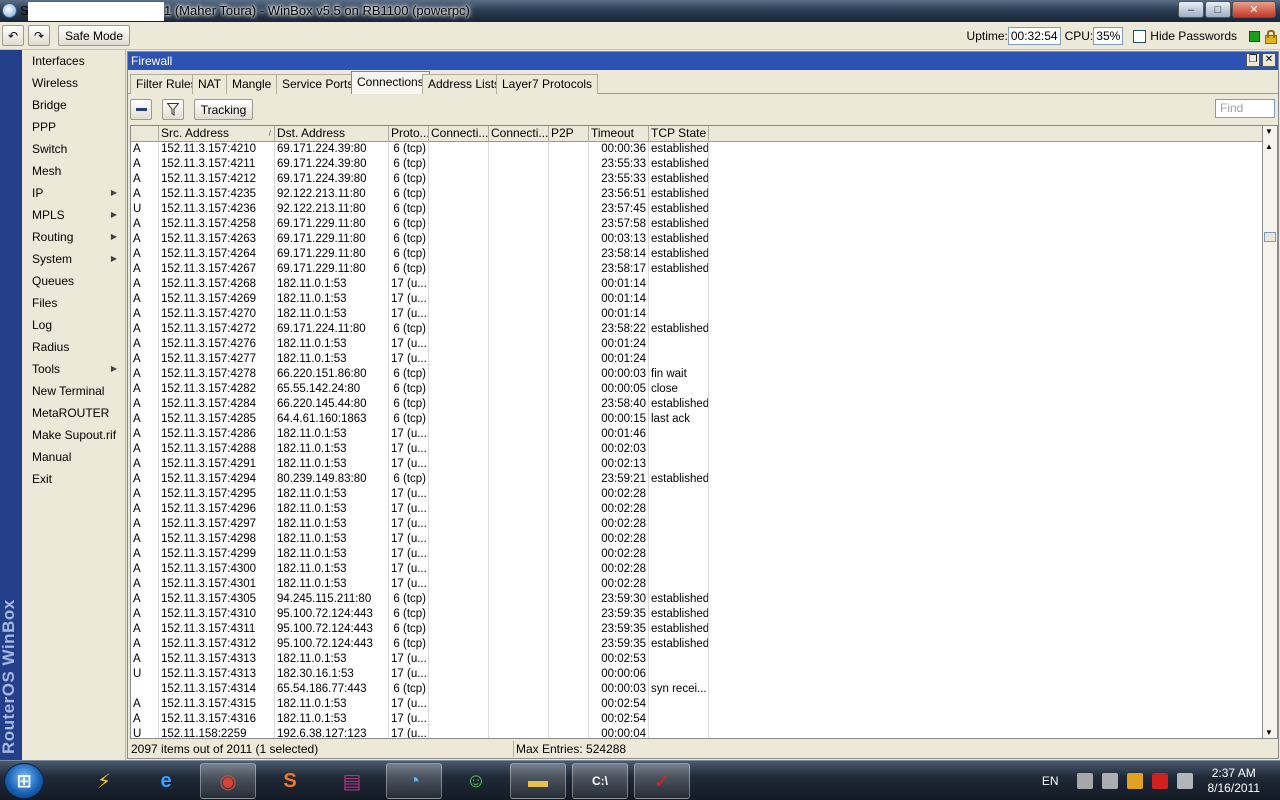 This screenshot has width=1280, height=800. What do you see at coordinates (73, 369) in the screenshot?
I see `sidebar-item-tools: Tools ▶` at bounding box center [73, 369].